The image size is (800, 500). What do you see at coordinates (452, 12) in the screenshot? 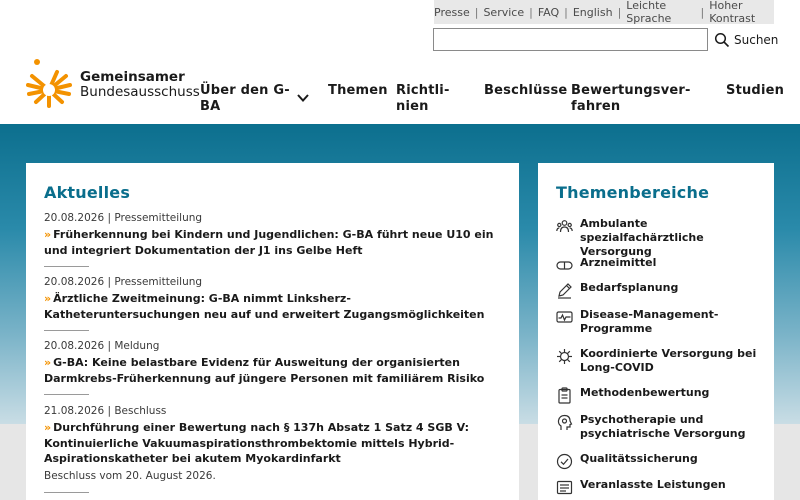
I see `utility-link-presse: Presse` at bounding box center [452, 12].